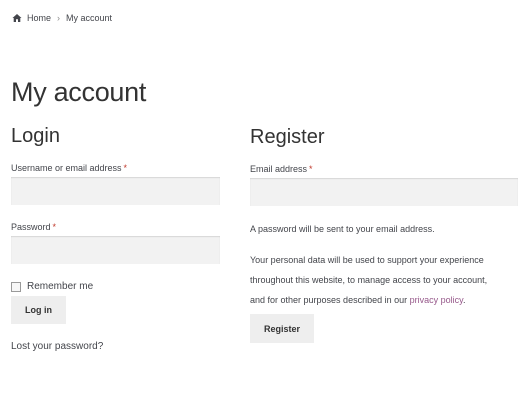 The height and width of the screenshot is (397, 532). I want to click on password-label: Password *, so click(33, 227).